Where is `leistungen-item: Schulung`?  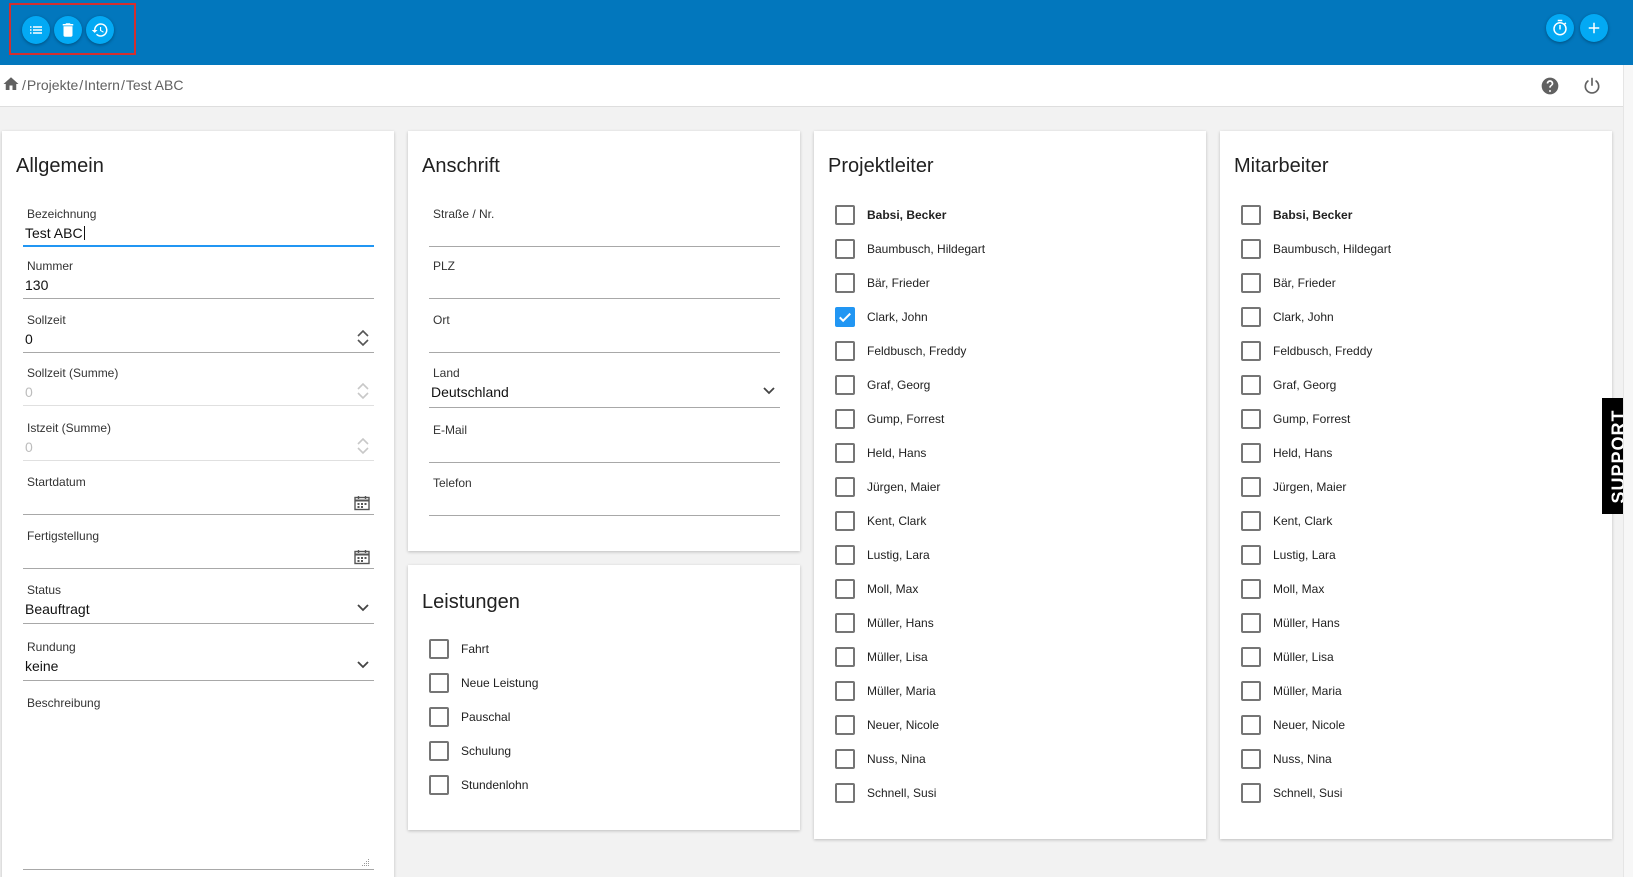
leistungen-item: Schulung is located at coordinates (470, 751).